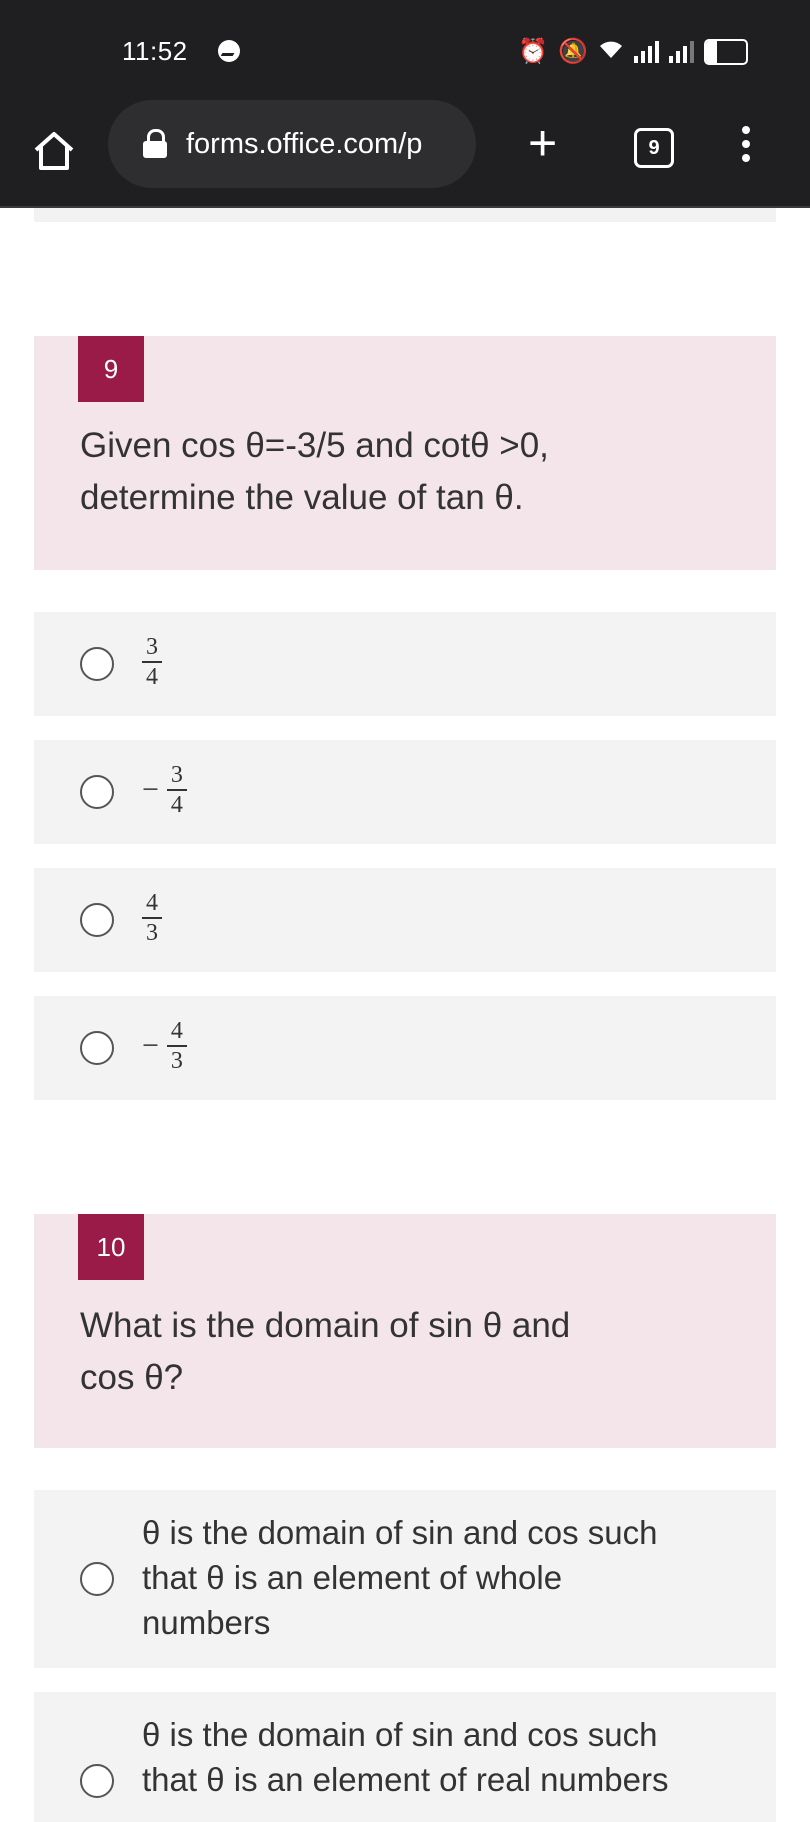 The image size is (810, 1822). I want to click on battery-level: 28, so click(726, 51).